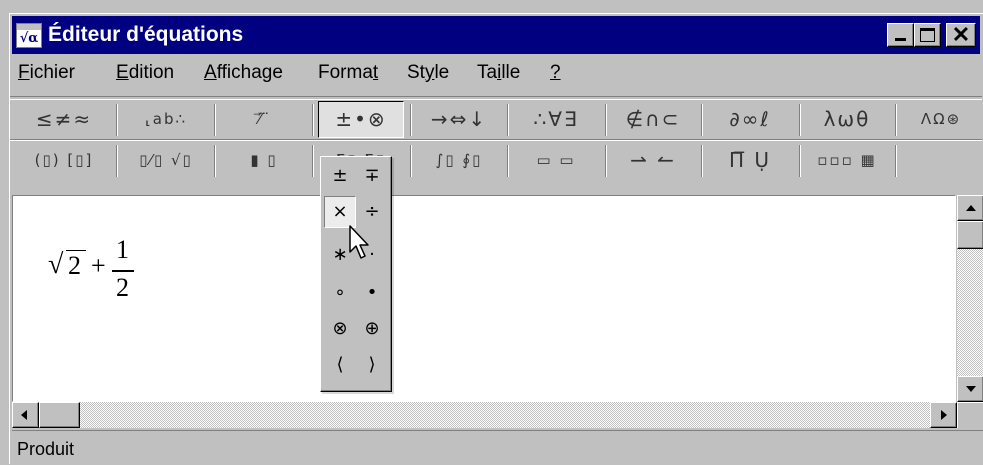 The height and width of the screenshot is (465, 983). Describe the element at coordinates (243, 73) in the screenshot. I see `menu-affichage: Affichage` at that location.